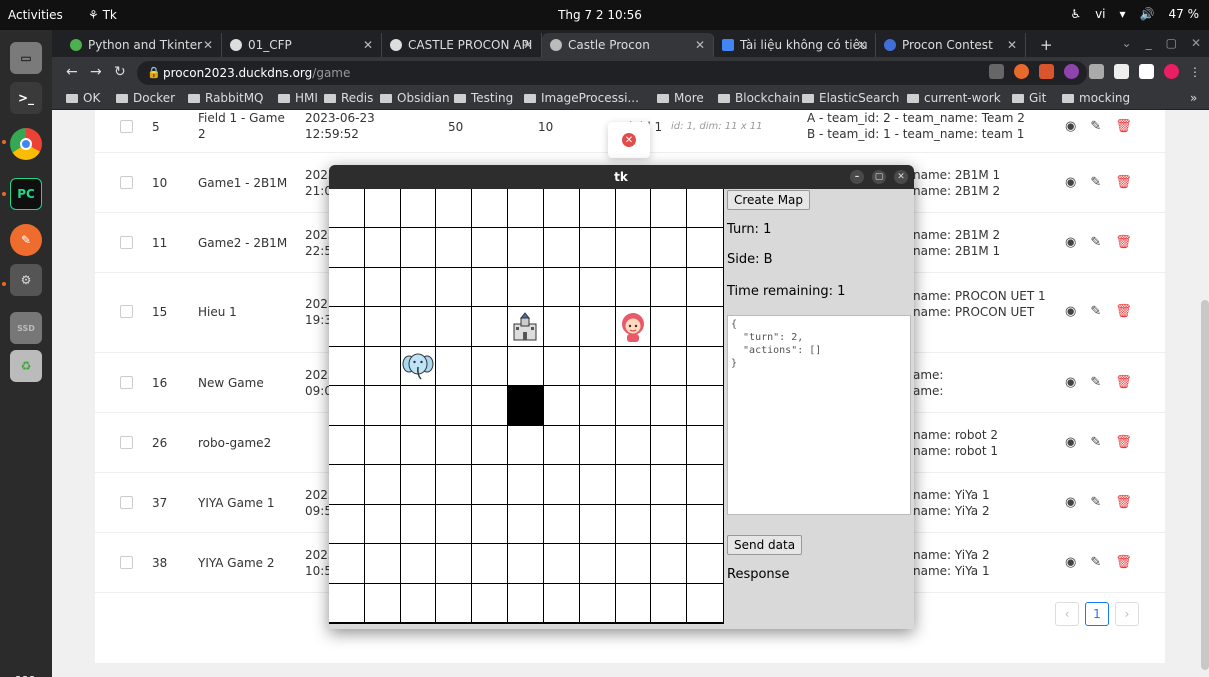 Image resolution: width=1209 pixels, height=677 pixels. I want to click on terminal-icon: >_, so click(26, 98).